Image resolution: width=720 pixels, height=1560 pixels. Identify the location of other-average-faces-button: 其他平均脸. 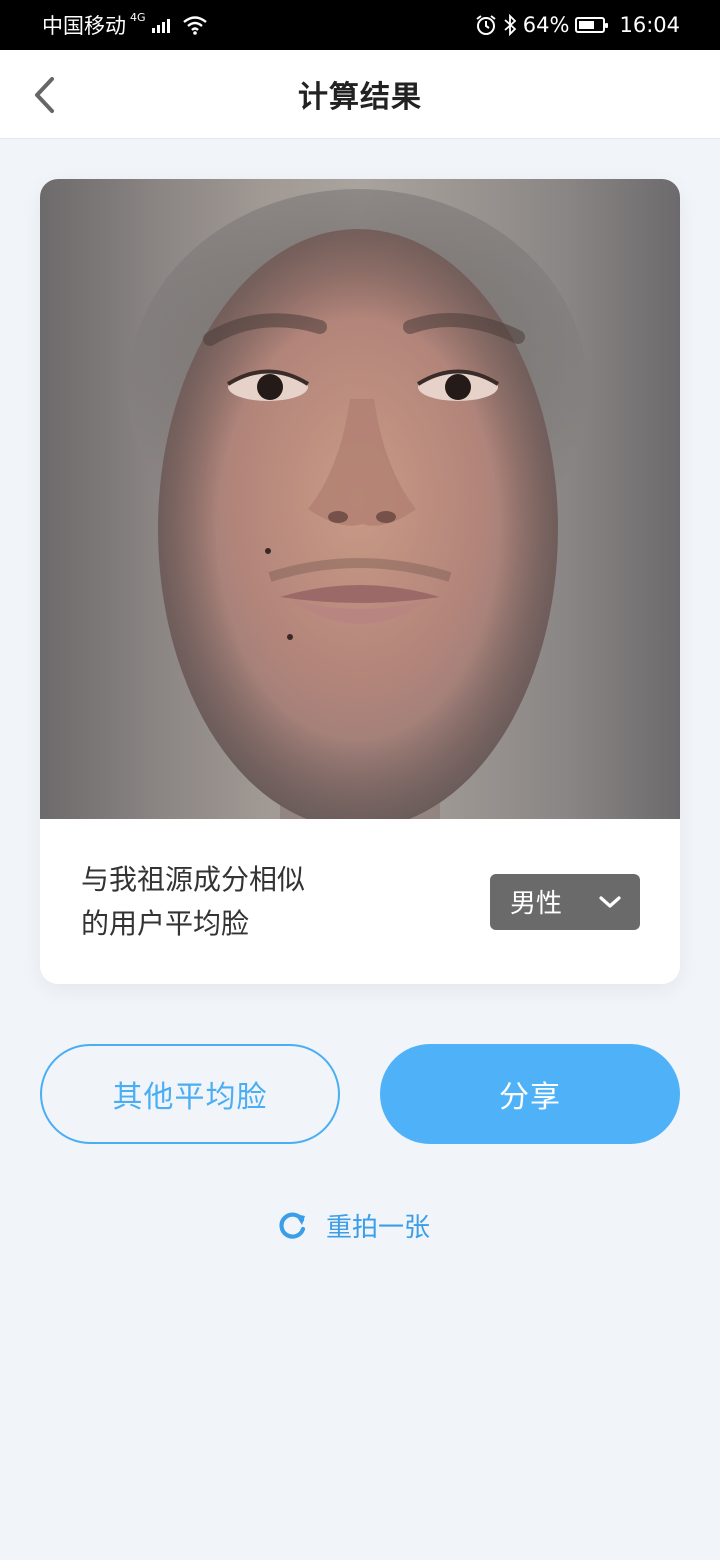
(190, 1094).